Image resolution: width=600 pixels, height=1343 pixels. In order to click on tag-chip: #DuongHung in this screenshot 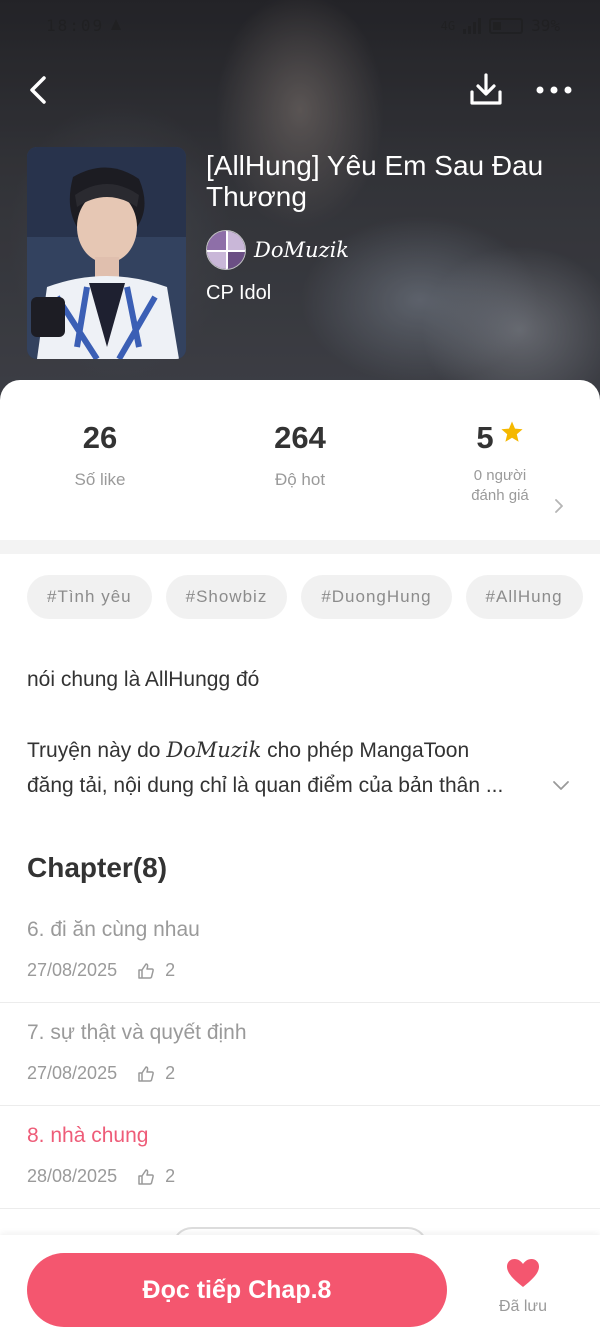, I will do `click(376, 597)`.